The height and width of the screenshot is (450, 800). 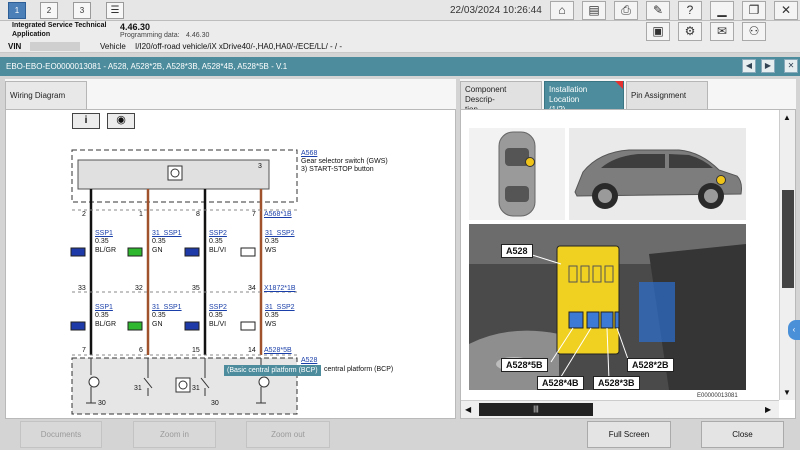 I want to click on pin-label: 6, so click(x=141, y=350).